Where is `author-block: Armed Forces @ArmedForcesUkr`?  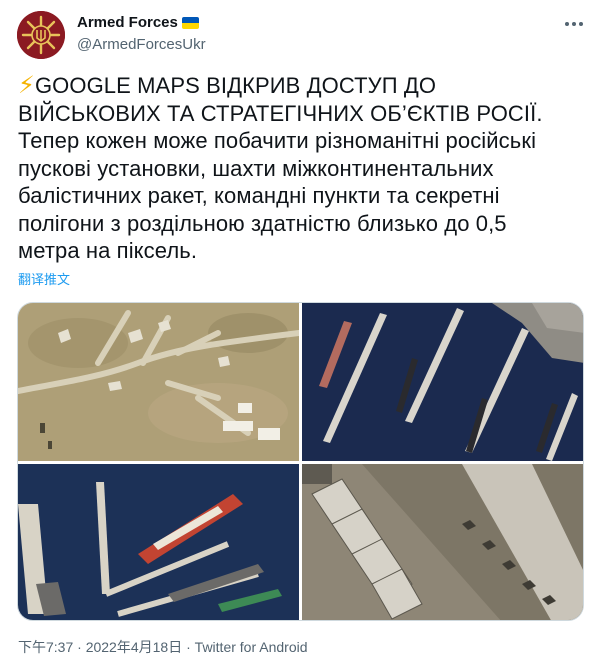
author-block: Armed Forces @ArmedForcesUkr is located at coordinates (141, 34).